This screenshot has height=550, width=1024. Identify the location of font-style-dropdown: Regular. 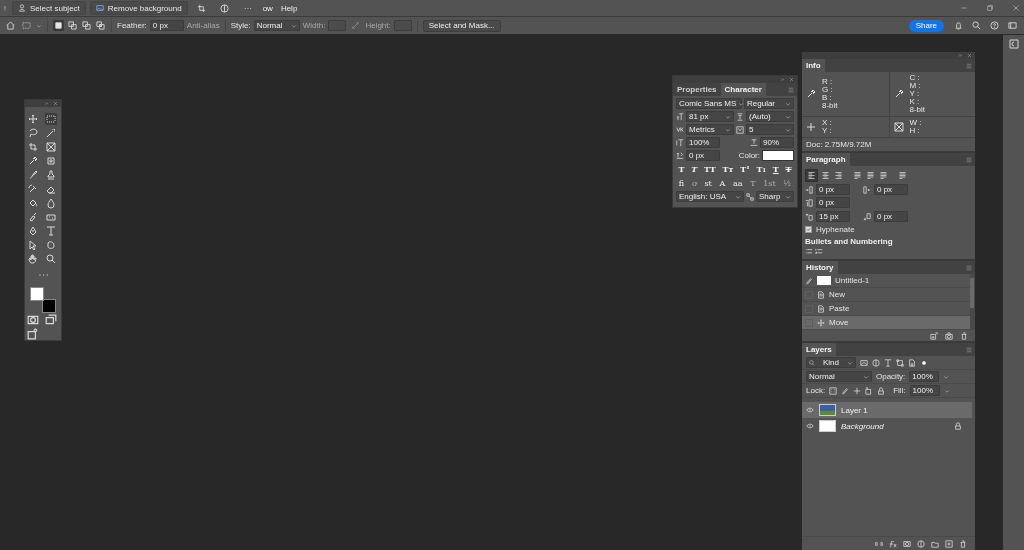
(769, 103).